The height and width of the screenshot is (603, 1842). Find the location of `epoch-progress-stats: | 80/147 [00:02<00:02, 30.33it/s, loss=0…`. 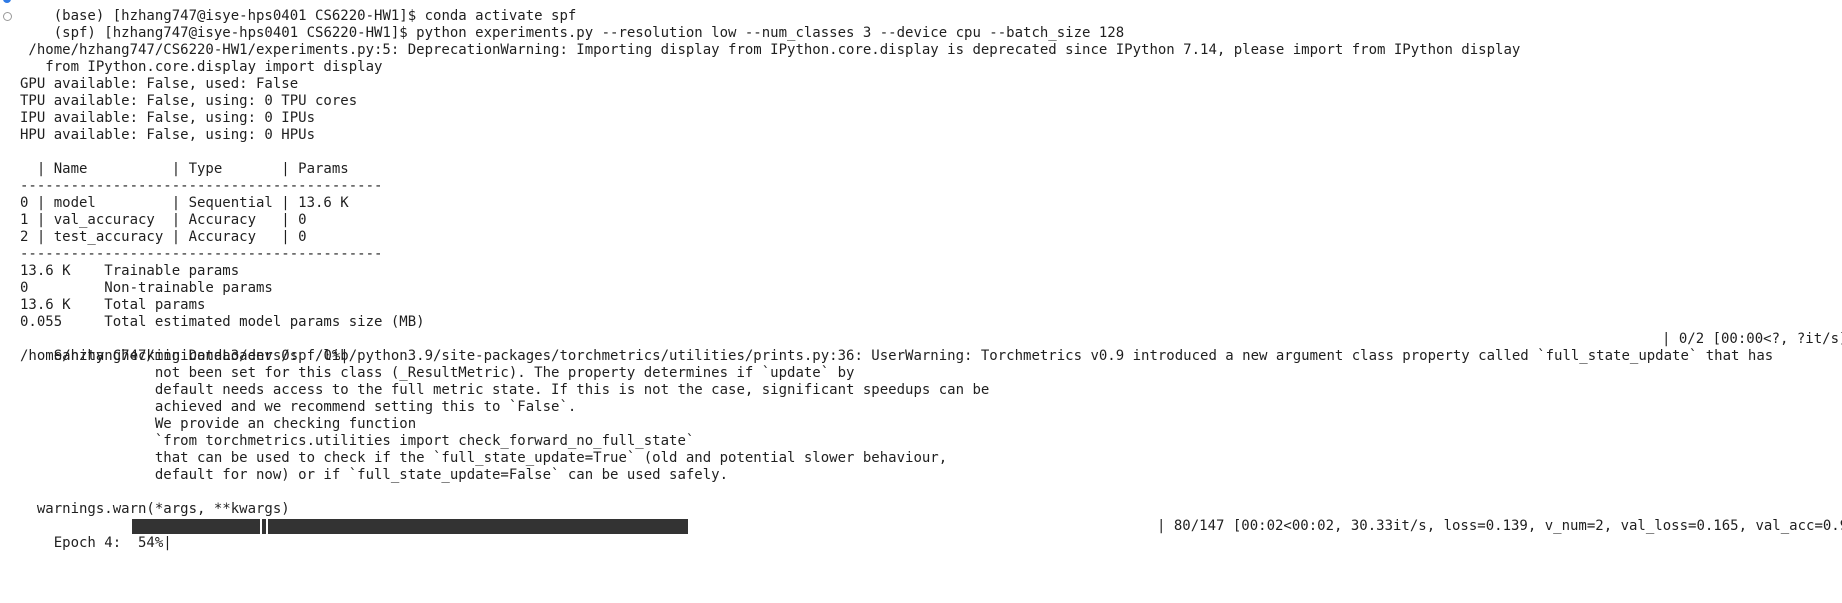

epoch-progress-stats: | 80/147 [00:02<00:02, 30.33it/s, loss=0… is located at coordinates (1499, 526).